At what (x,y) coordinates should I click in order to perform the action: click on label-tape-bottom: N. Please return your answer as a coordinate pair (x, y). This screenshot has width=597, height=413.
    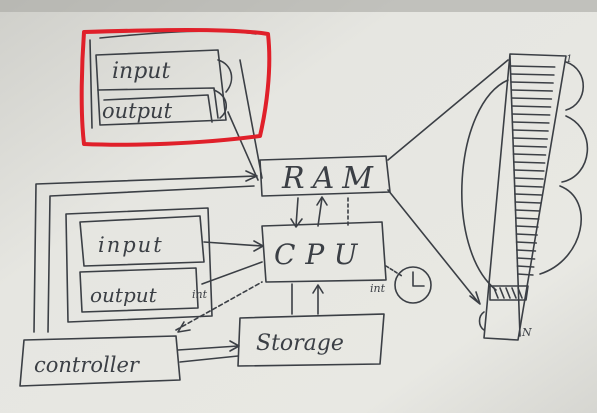
    Looking at the image, I should click on (526, 332).